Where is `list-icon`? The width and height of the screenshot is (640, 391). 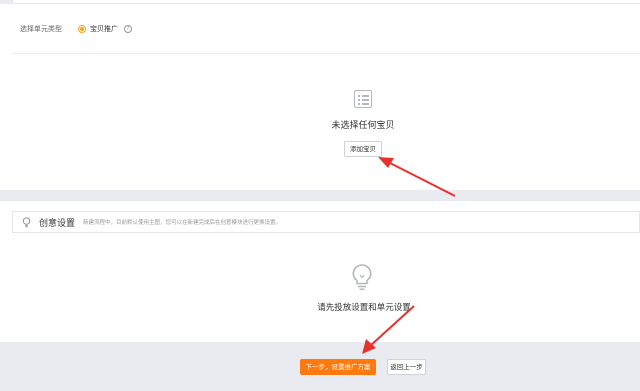 list-icon is located at coordinates (363, 99).